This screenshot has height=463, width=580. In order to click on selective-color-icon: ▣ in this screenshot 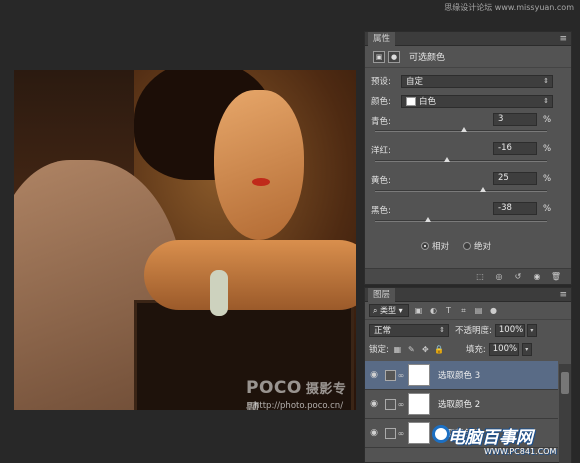, I will do `click(379, 56)`.